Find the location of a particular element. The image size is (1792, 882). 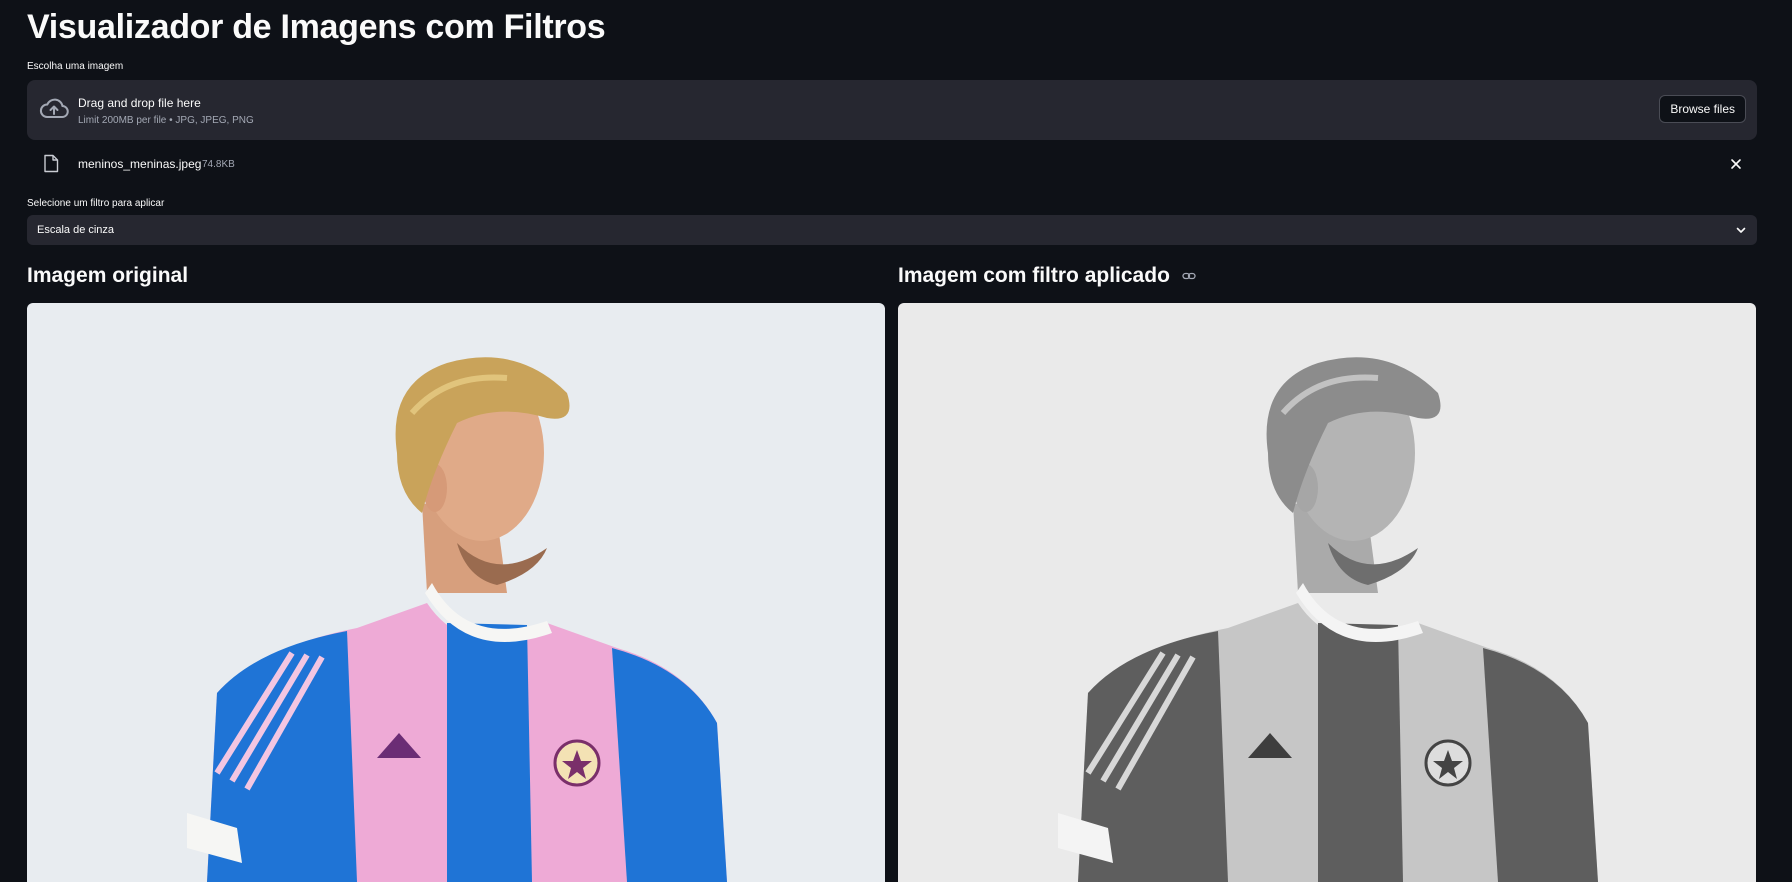

close-icon is located at coordinates (1736, 164).